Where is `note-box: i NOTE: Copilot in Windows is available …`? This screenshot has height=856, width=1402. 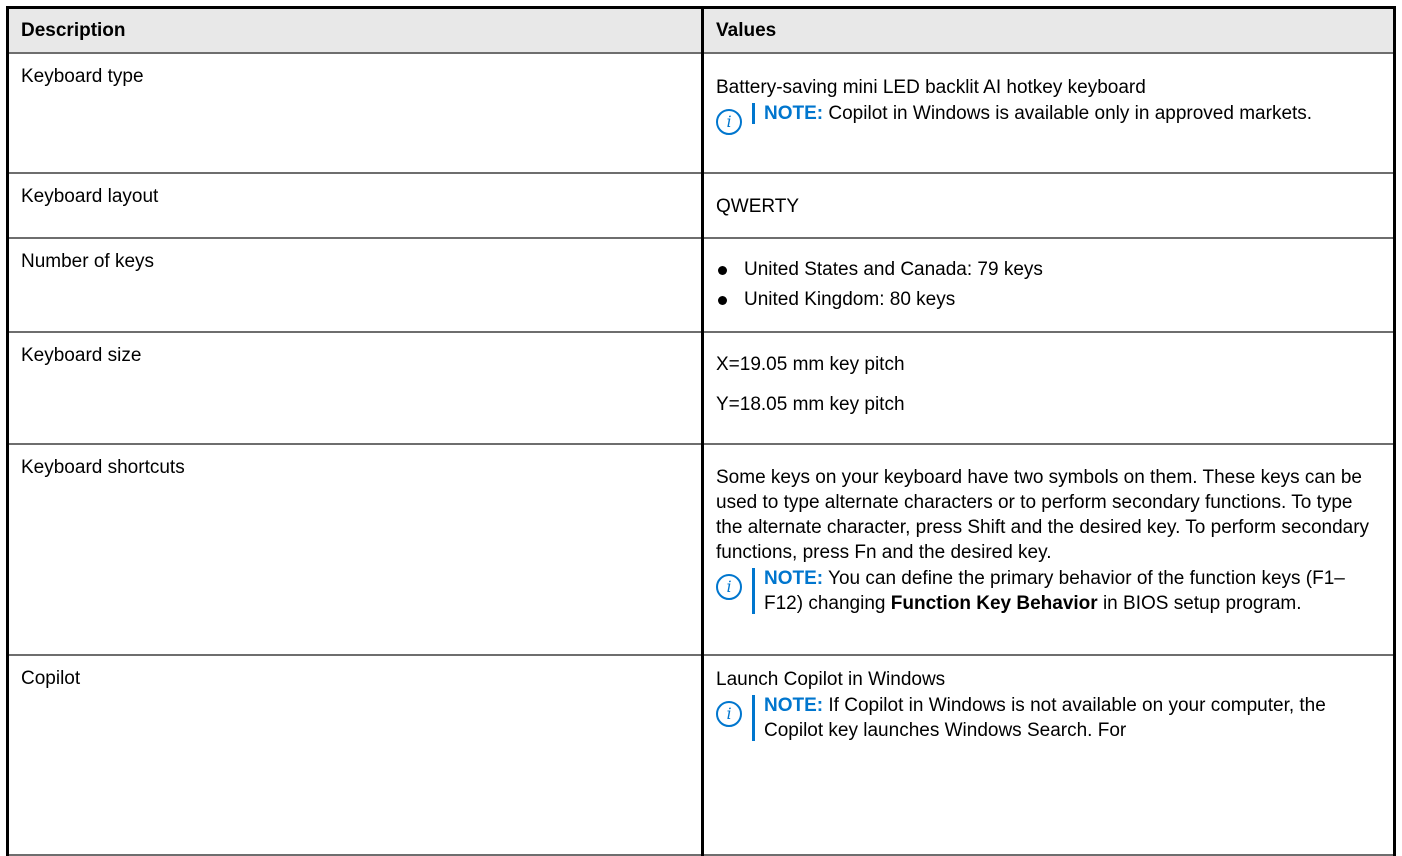
note-box: i NOTE: Copilot in Windows is available … is located at coordinates (1048, 118).